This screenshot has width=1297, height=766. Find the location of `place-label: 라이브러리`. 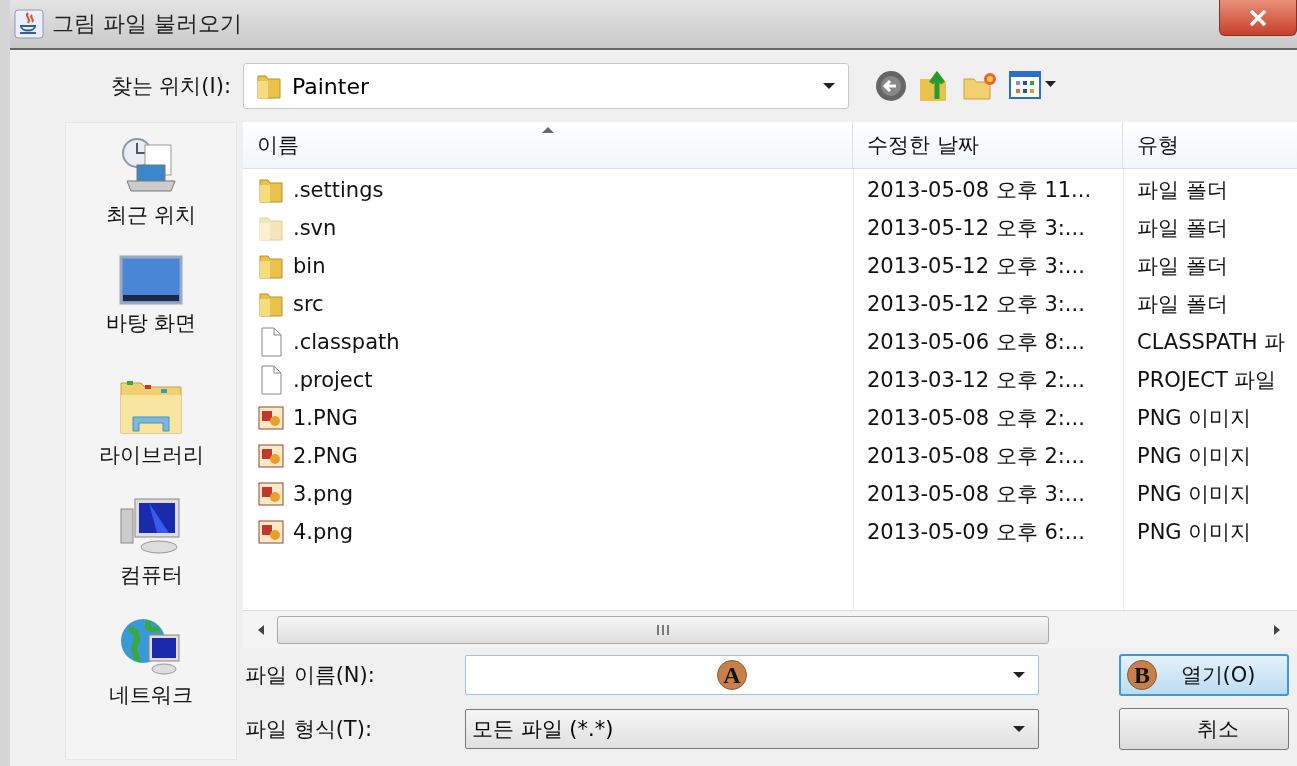

place-label: 라이브러리 is located at coordinates (151, 455).